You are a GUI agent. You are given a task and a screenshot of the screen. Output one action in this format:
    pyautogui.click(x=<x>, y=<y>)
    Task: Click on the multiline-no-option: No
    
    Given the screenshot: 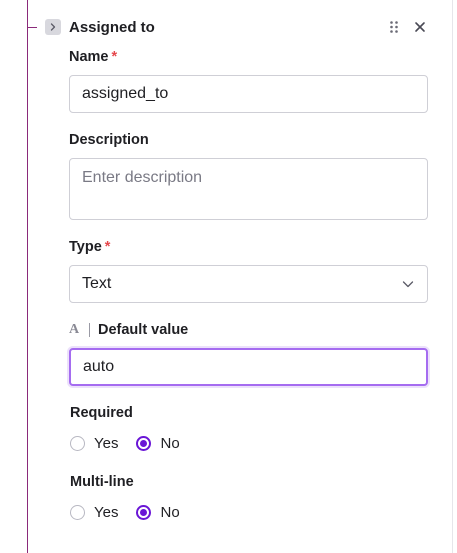 What is the action you would take?
    pyautogui.click(x=158, y=512)
    